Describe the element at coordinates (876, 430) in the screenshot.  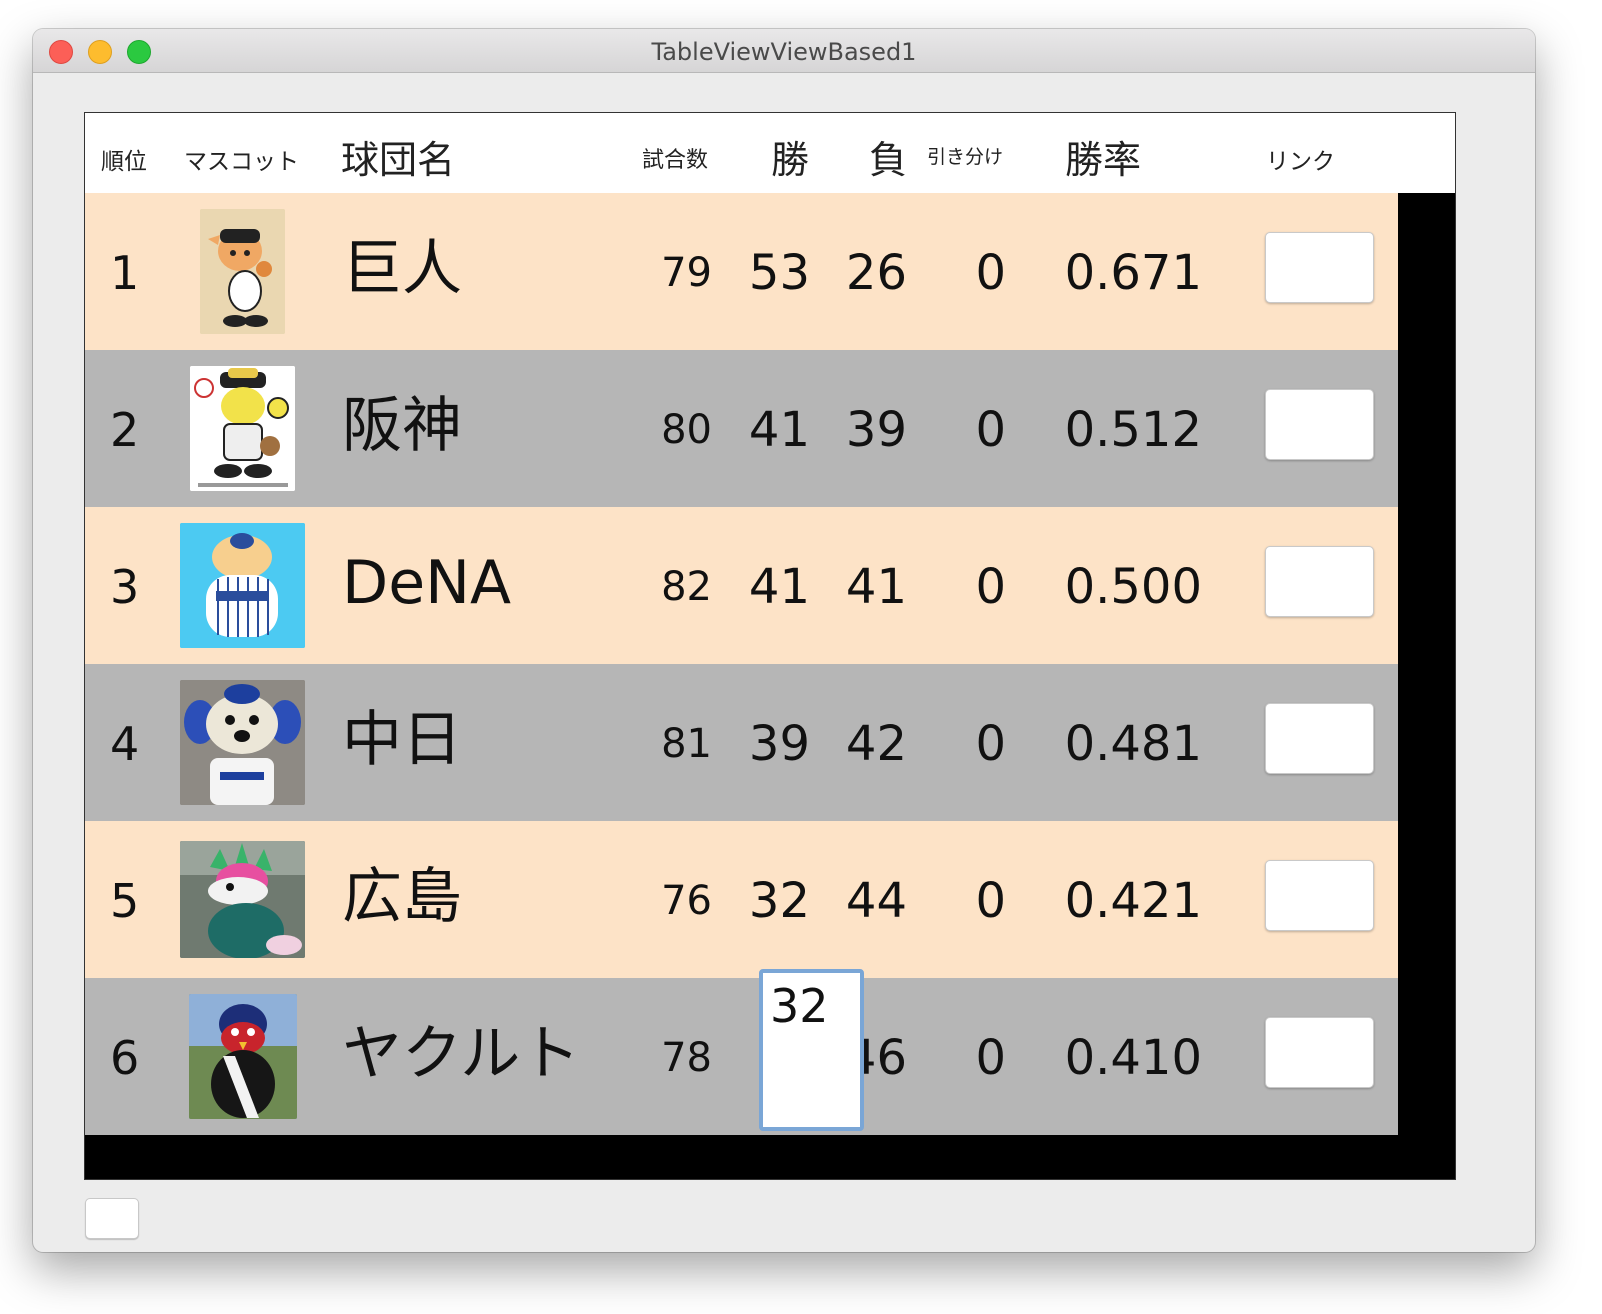
I see `losses-cell: 39` at that location.